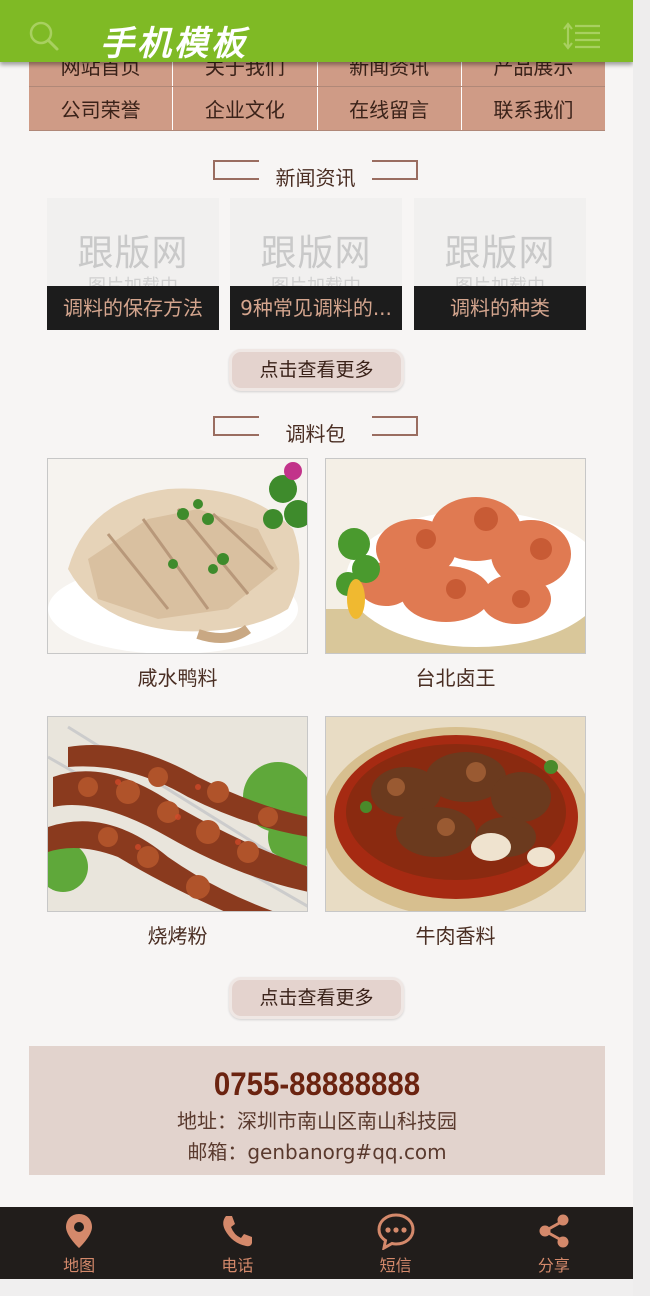 The height and width of the screenshot is (1296, 650). I want to click on nav-item-guestbook: 在线留言, so click(389, 108).